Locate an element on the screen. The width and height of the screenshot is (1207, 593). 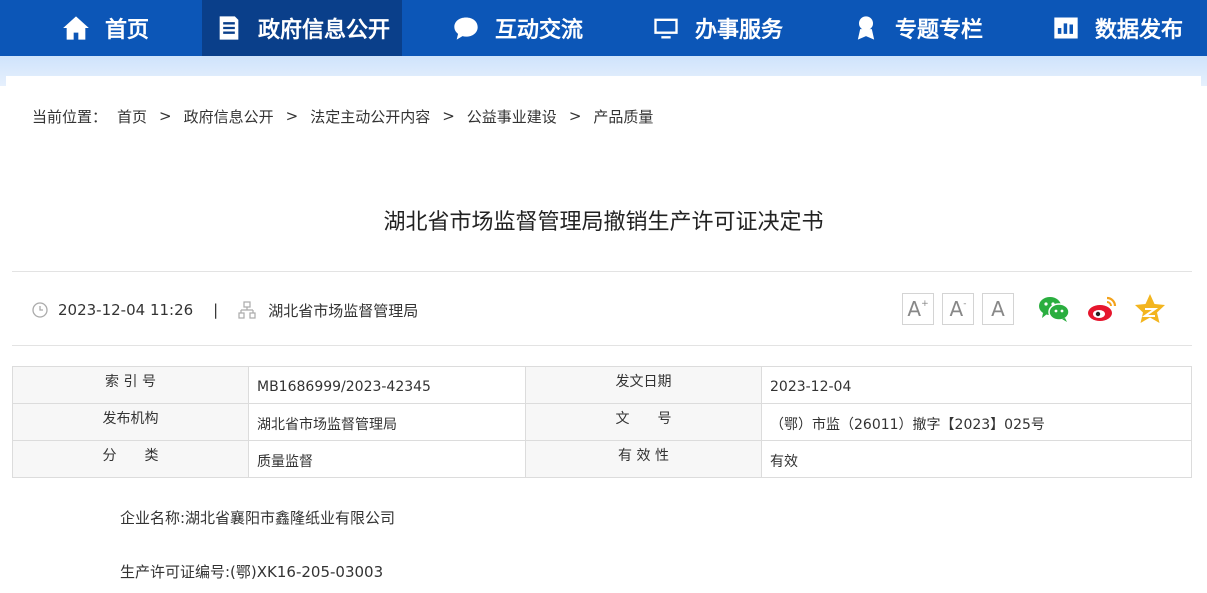
breadcrumb-product-quality: 产品质量 is located at coordinates (623, 116).